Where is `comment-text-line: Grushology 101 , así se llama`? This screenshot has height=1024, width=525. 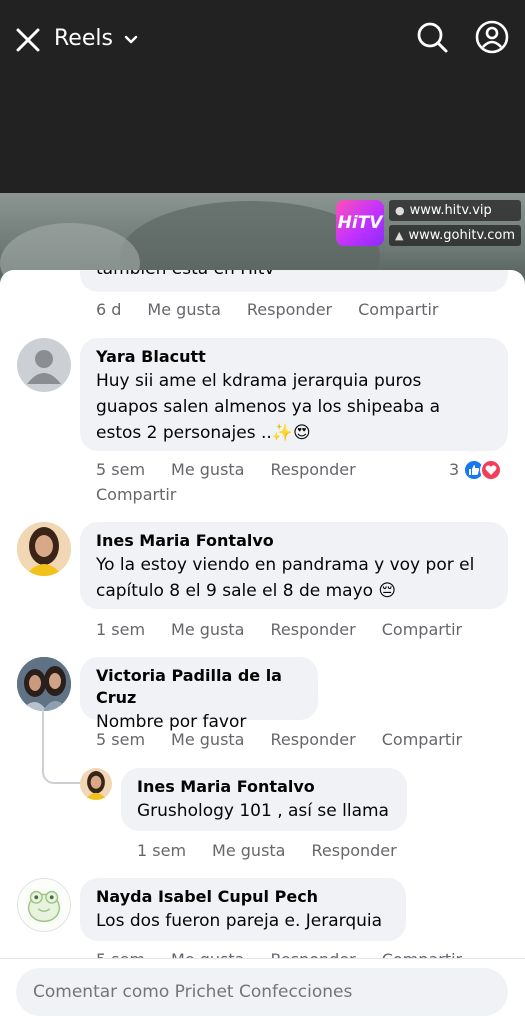 comment-text-line: Grushology 101 , así se llama is located at coordinates (263, 811).